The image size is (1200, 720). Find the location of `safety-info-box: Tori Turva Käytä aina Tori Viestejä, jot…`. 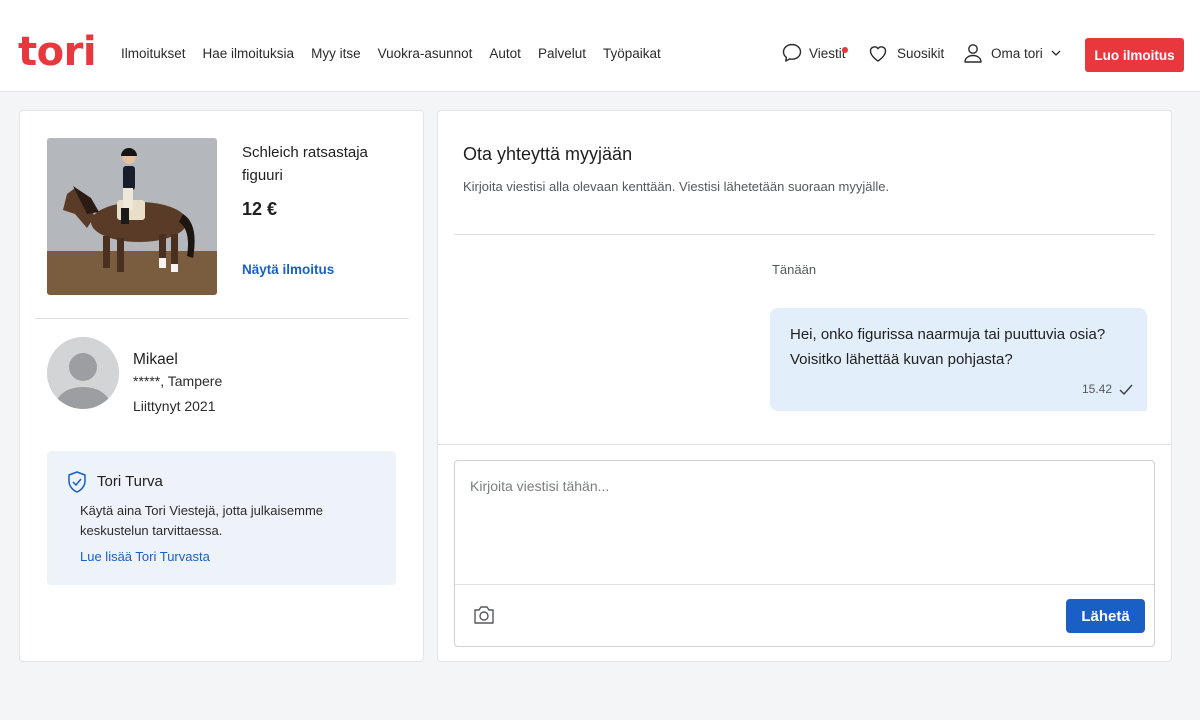

safety-info-box: Tori Turva Käytä aina Tori Viestejä, jot… is located at coordinates (221, 518).